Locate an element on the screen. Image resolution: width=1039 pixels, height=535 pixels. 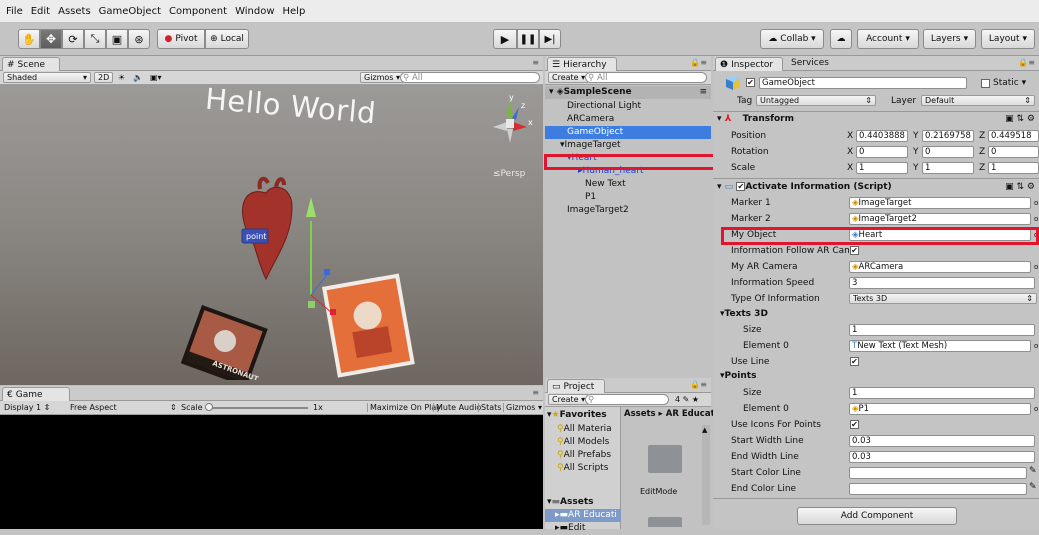
transform-tool-button: ⊛ is located at coordinates (139, 39).